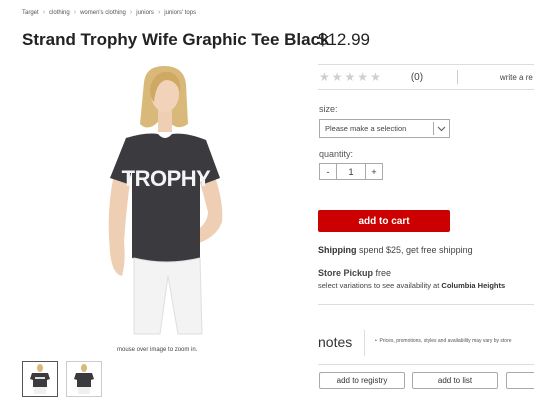 The width and height of the screenshot is (534, 401). What do you see at coordinates (30, 13) in the screenshot?
I see `breadcrumb-link-target: Target` at bounding box center [30, 13].